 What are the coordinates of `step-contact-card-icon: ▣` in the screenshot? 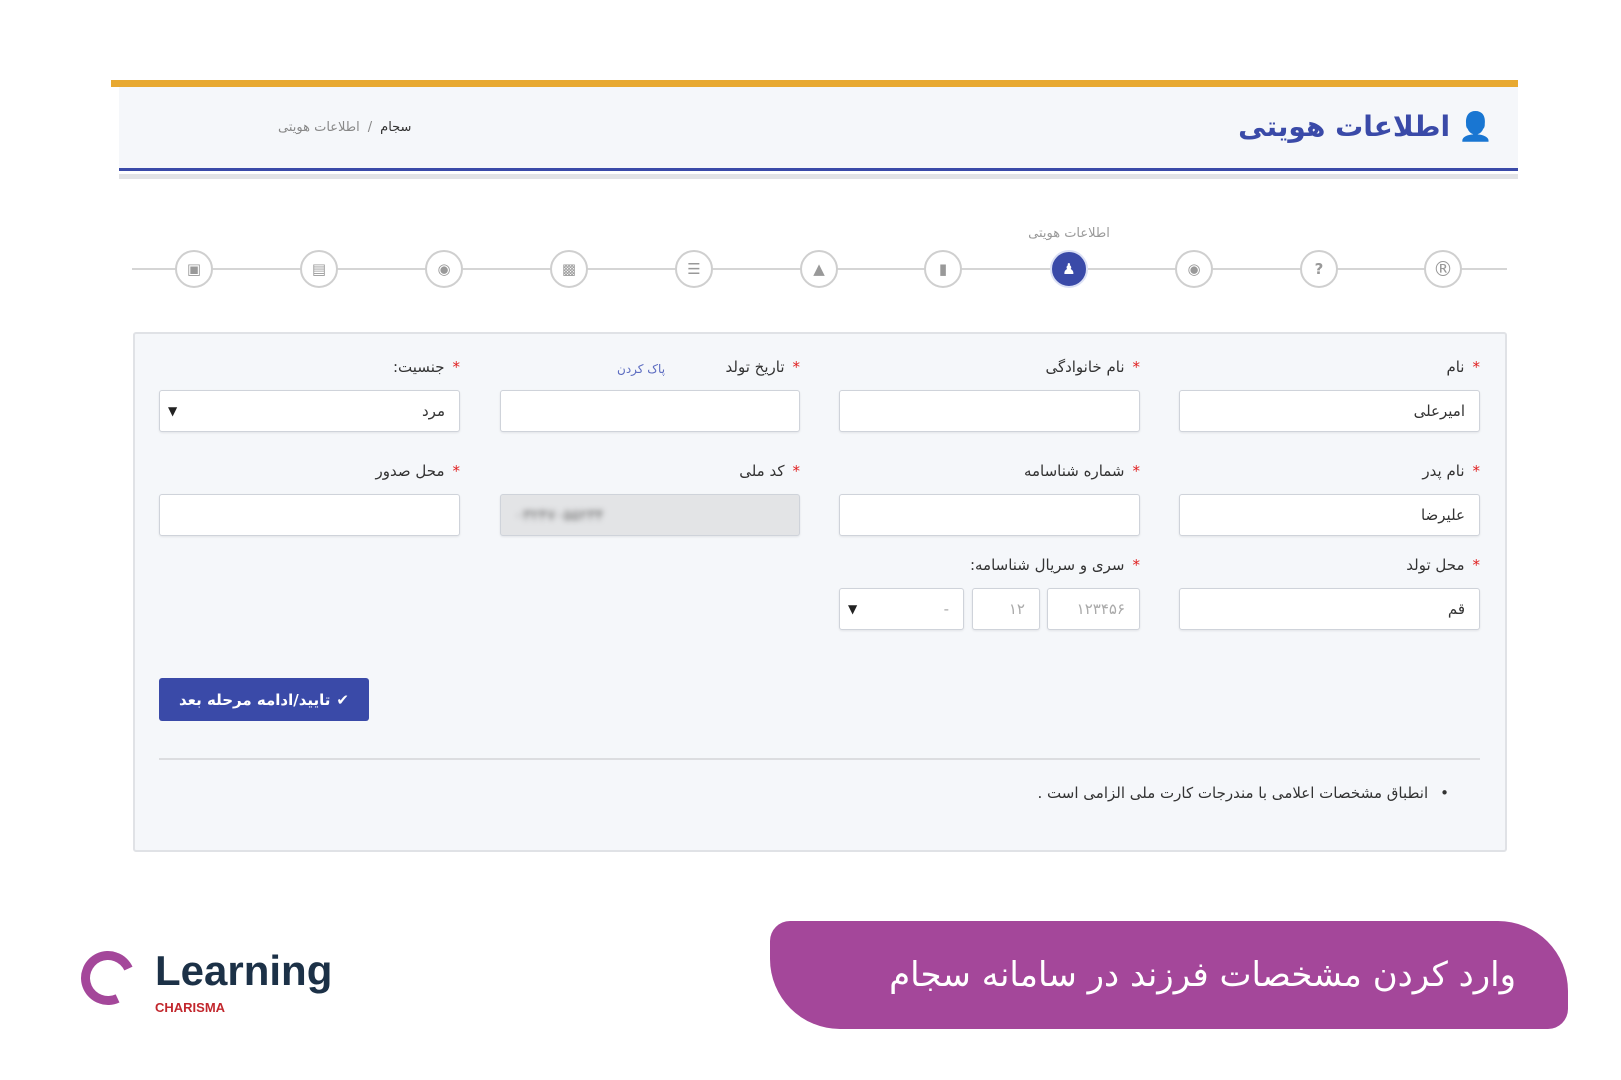 It's located at (194, 269).